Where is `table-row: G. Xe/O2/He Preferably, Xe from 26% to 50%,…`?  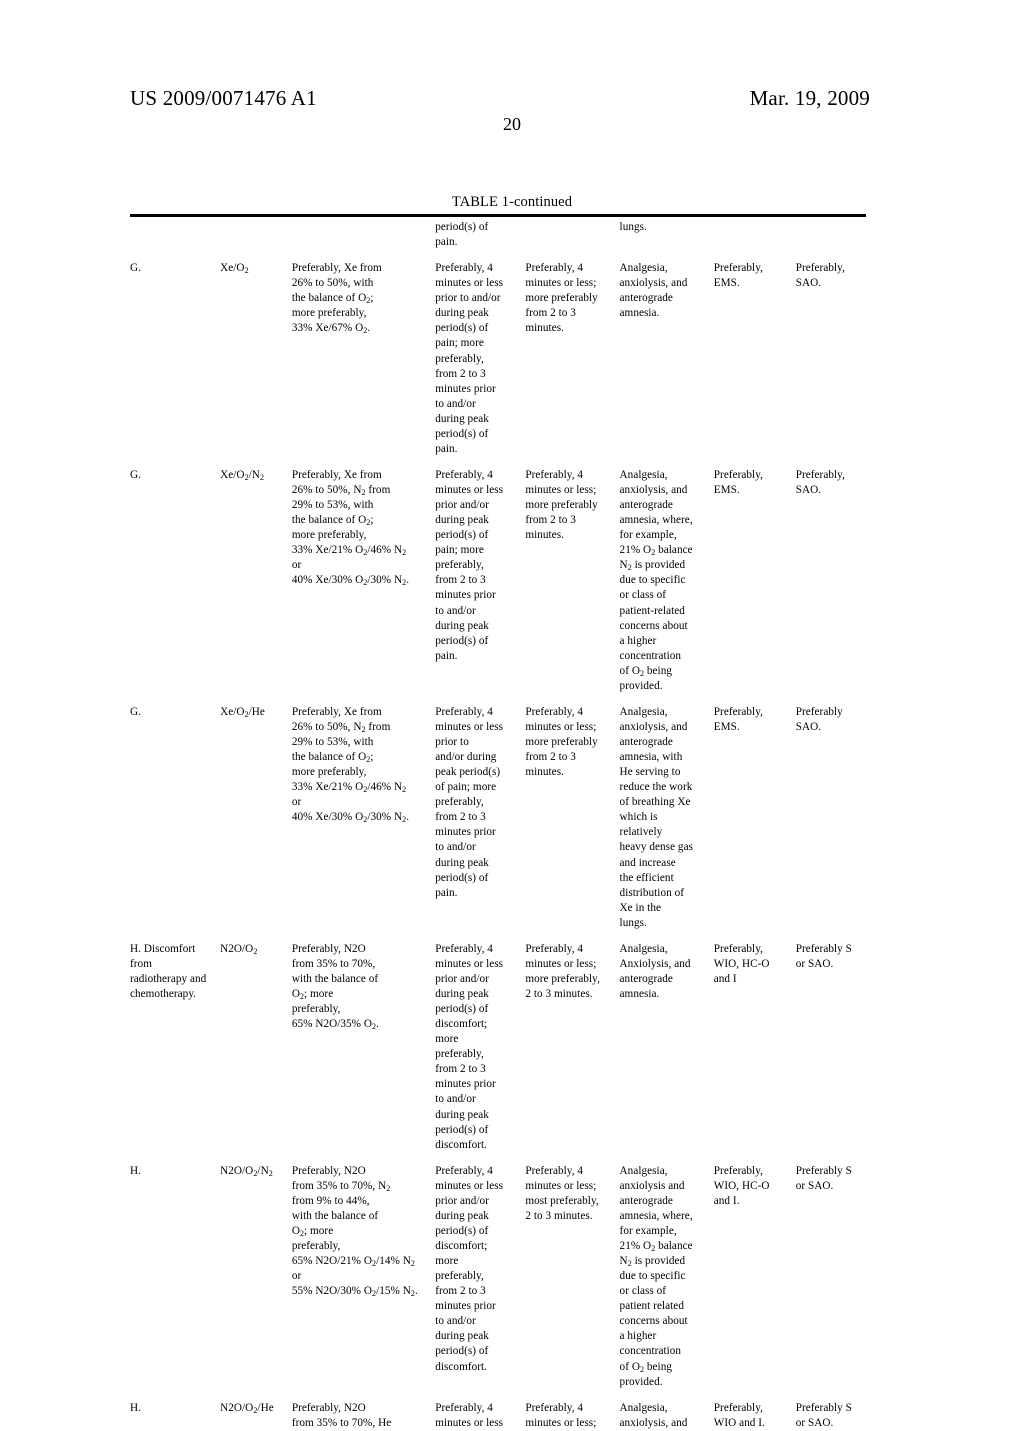
table-row: G. Xe/O2/He Preferably, Xe from 26% to 50%,… is located at coordinates (510, 812).